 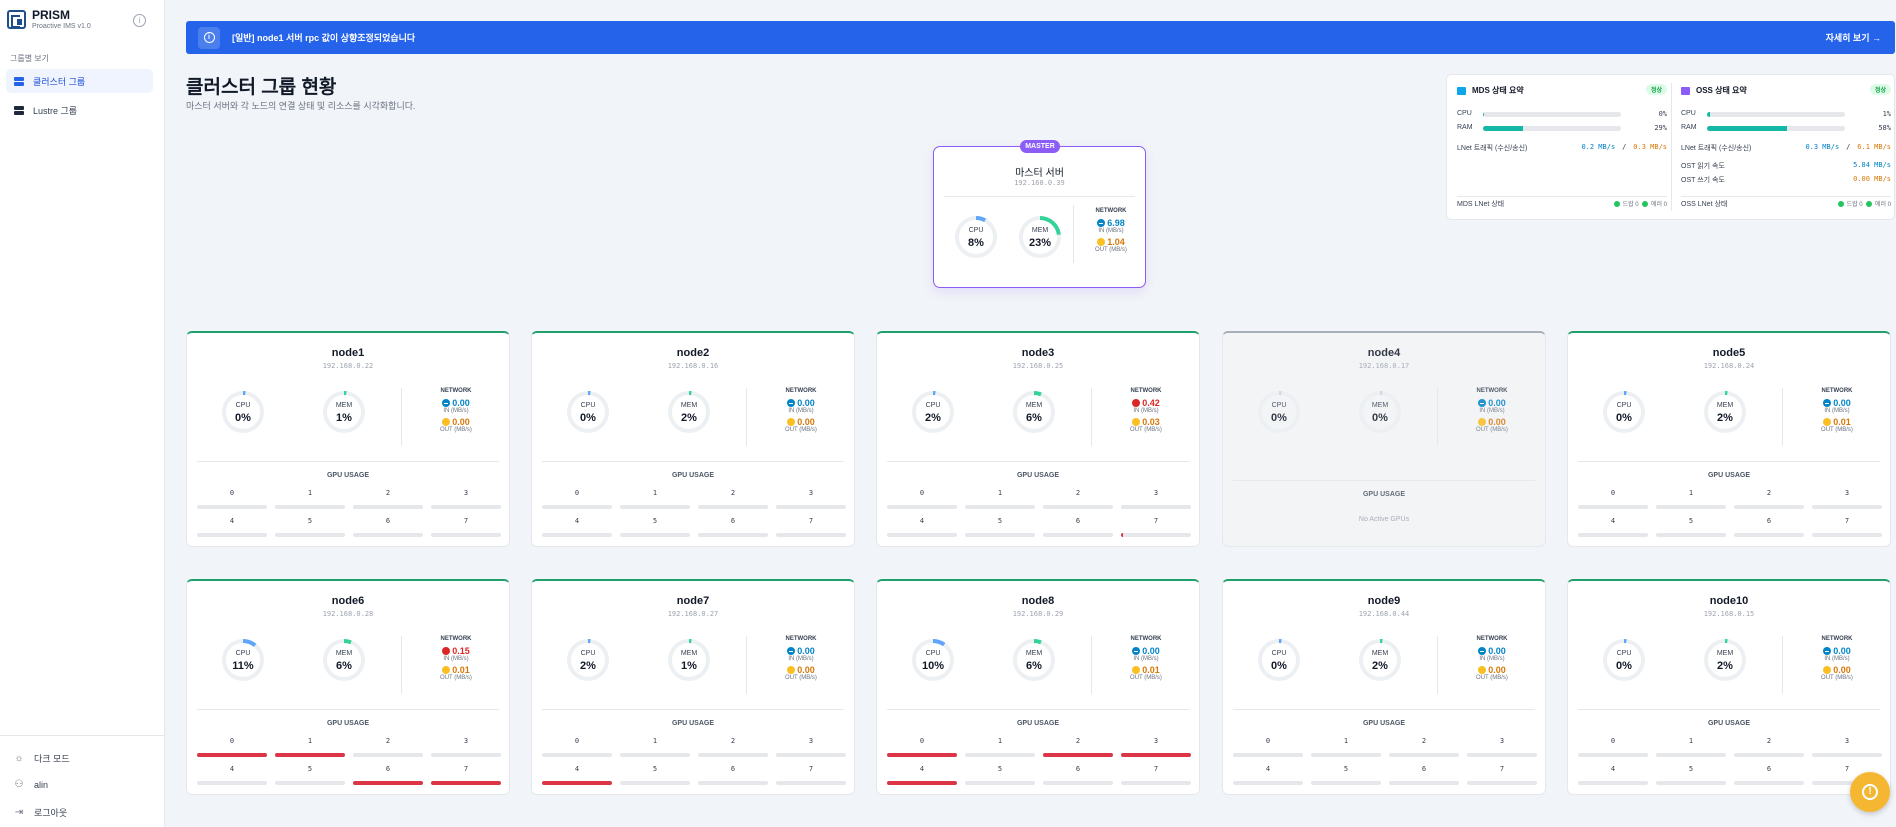 What do you see at coordinates (40, 812) in the screenshot?
I see `logout-button: ⇥ 로그아웃` at bounding box center [40, 812].